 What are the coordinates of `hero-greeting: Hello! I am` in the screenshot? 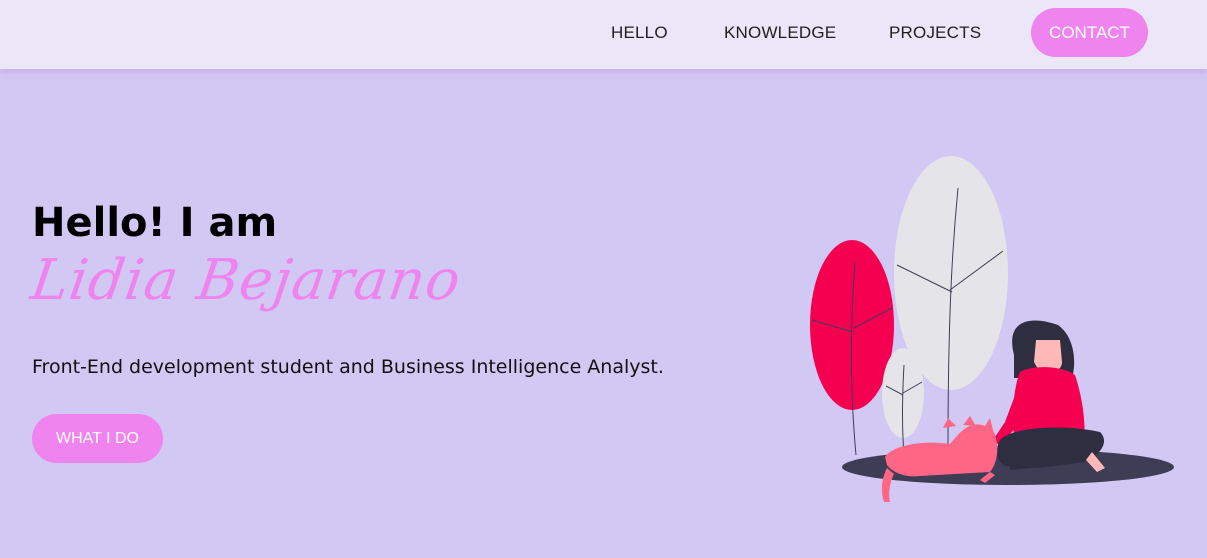 It's located at (155, 223).